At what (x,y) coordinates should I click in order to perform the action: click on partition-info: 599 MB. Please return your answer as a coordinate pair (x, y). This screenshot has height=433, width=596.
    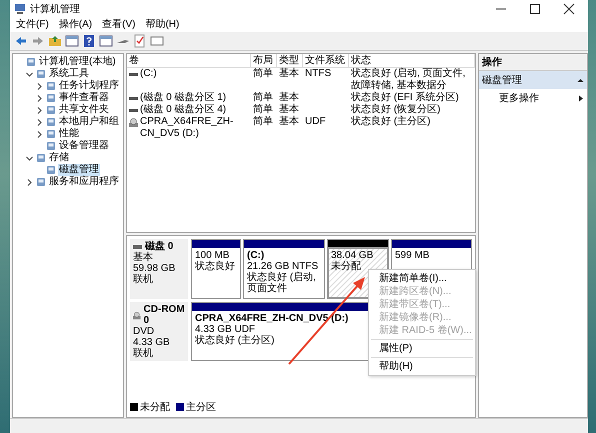
    Looking at the image, I should click on (412, 255).